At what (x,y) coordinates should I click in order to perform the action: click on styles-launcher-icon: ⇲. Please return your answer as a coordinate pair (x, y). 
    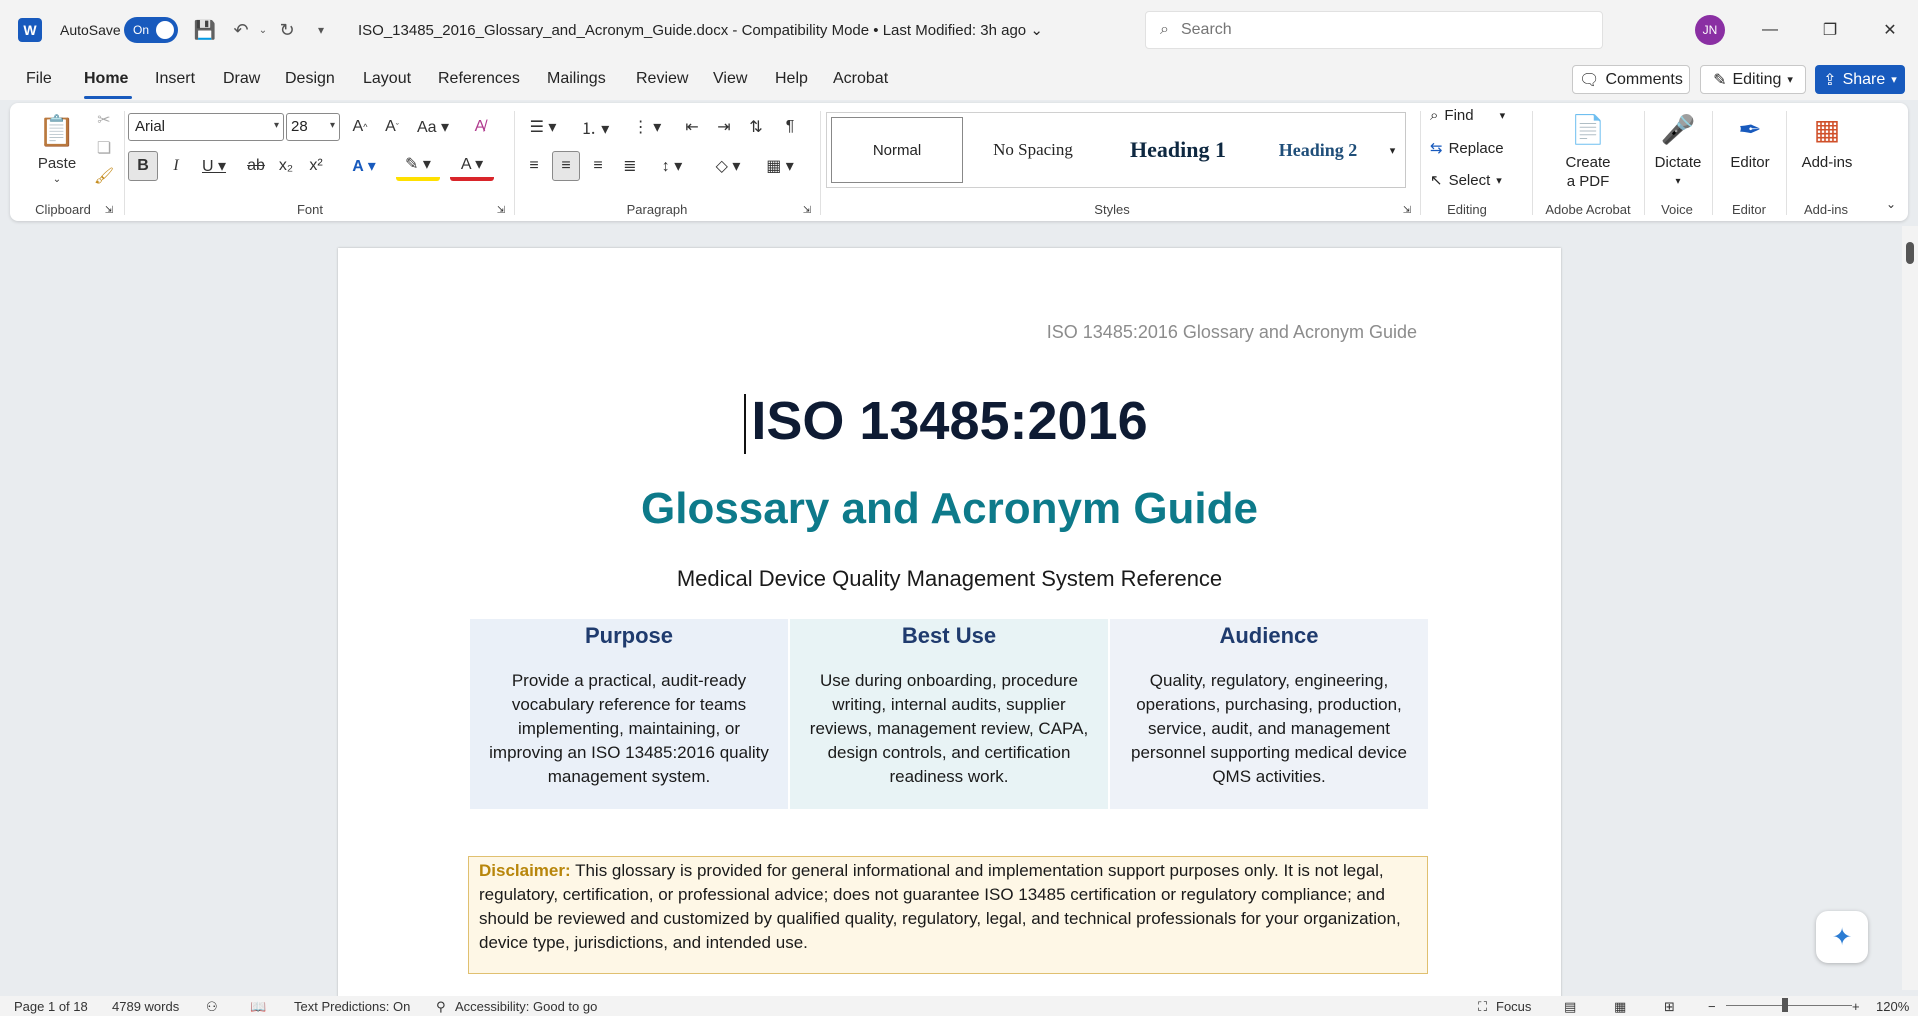
    Looking at the image, I should click on (1407, 210).